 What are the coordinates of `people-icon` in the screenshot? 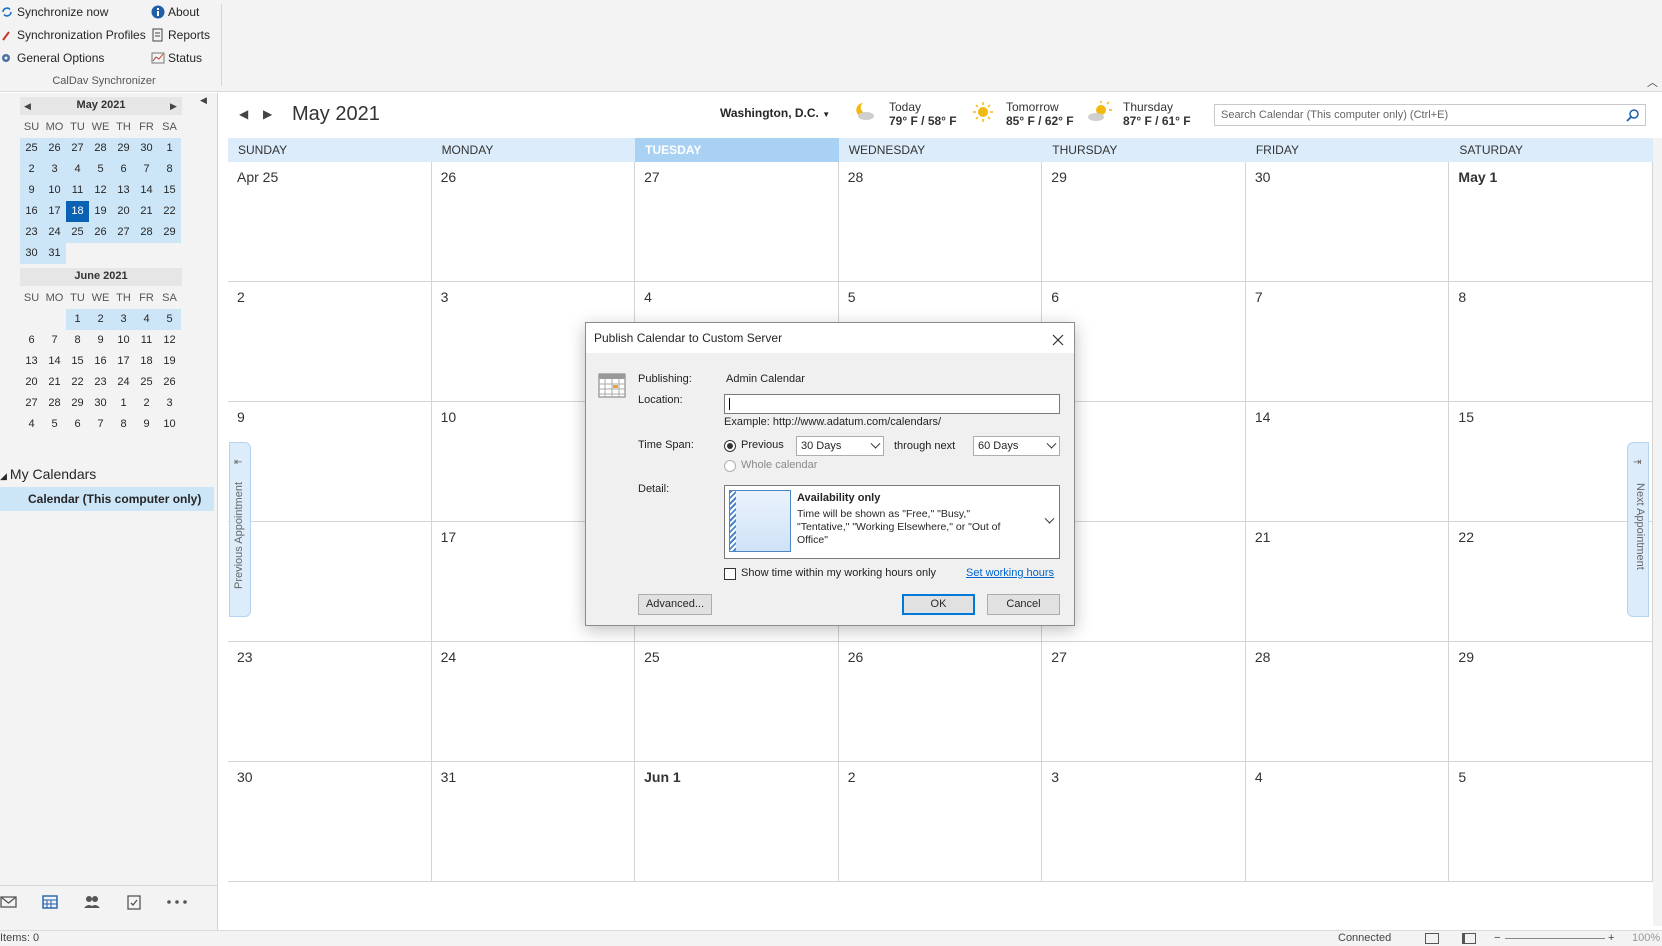 It's located at (92, 902).